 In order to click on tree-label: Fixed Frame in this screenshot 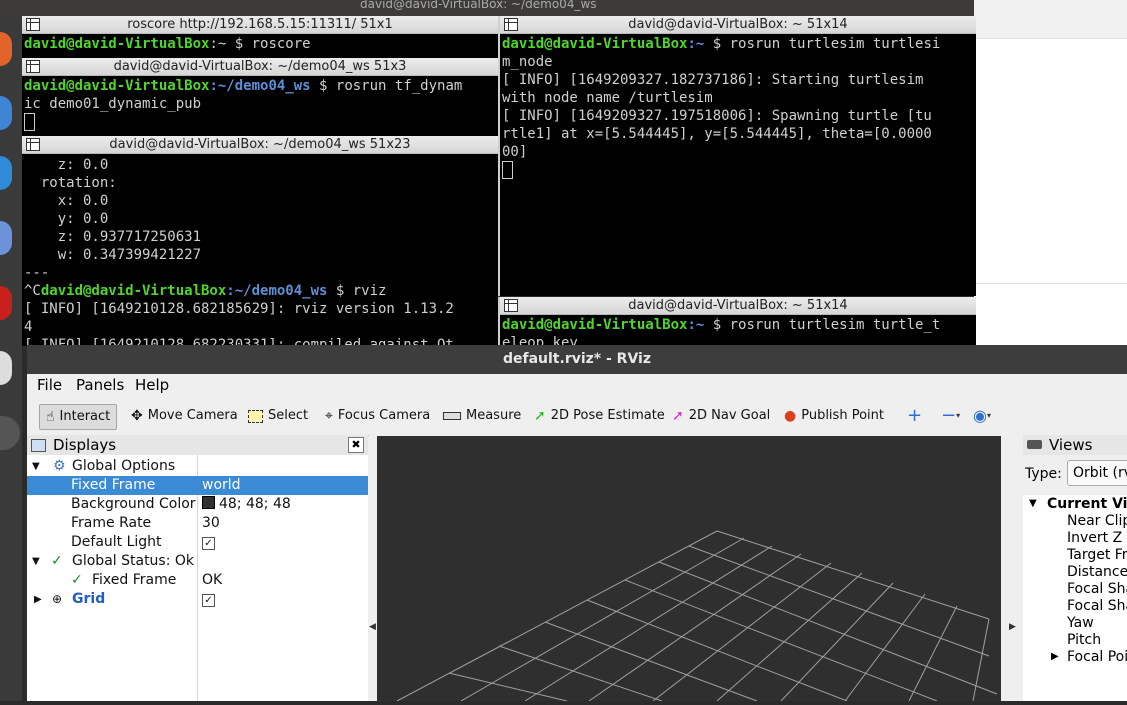, I will do `click(134, 580)`.